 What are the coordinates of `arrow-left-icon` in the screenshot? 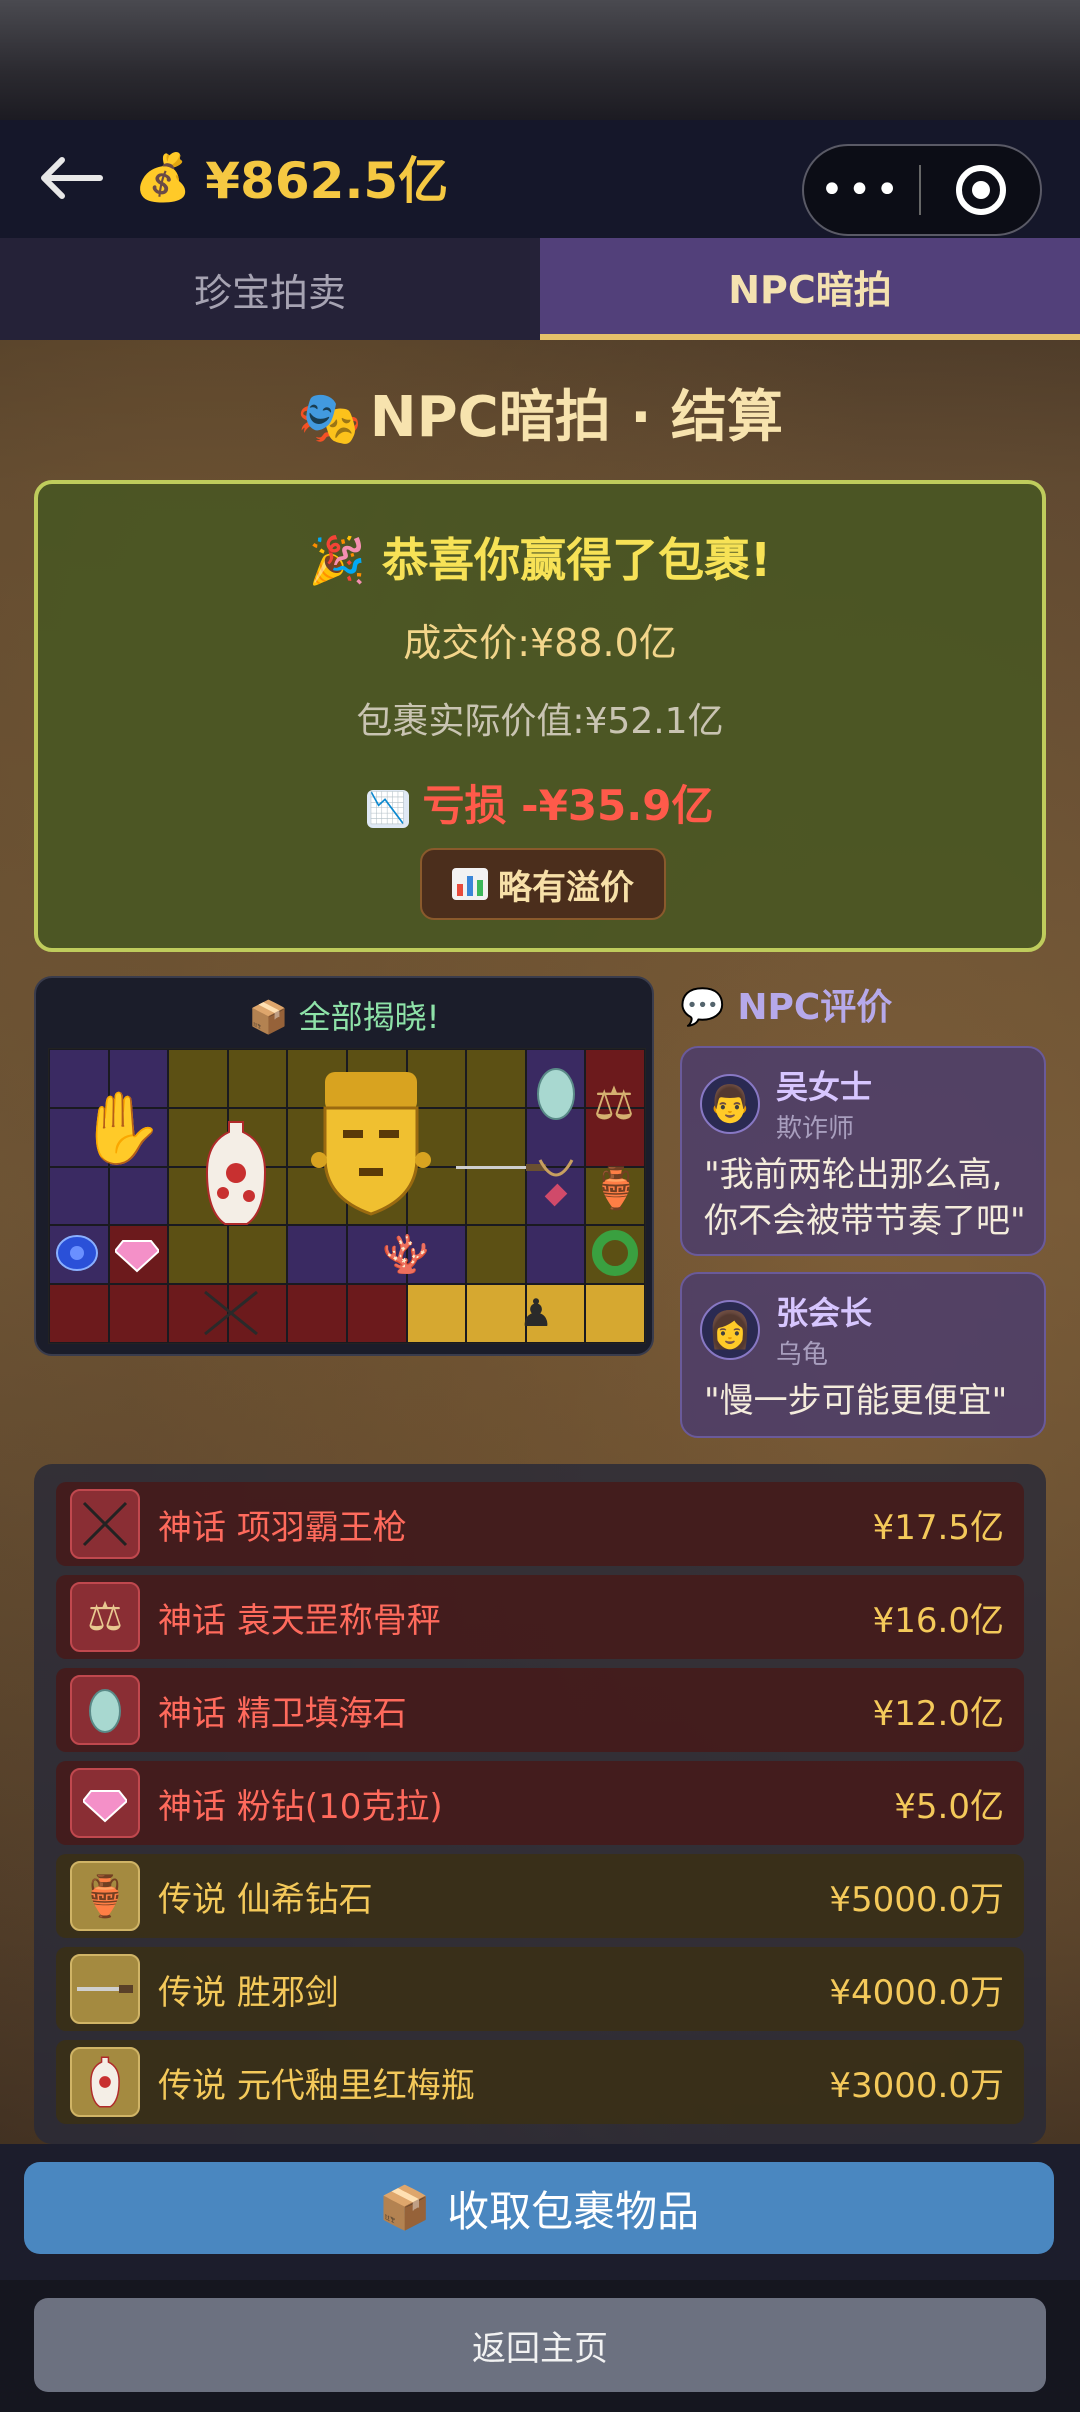 It's located at (76, 178).